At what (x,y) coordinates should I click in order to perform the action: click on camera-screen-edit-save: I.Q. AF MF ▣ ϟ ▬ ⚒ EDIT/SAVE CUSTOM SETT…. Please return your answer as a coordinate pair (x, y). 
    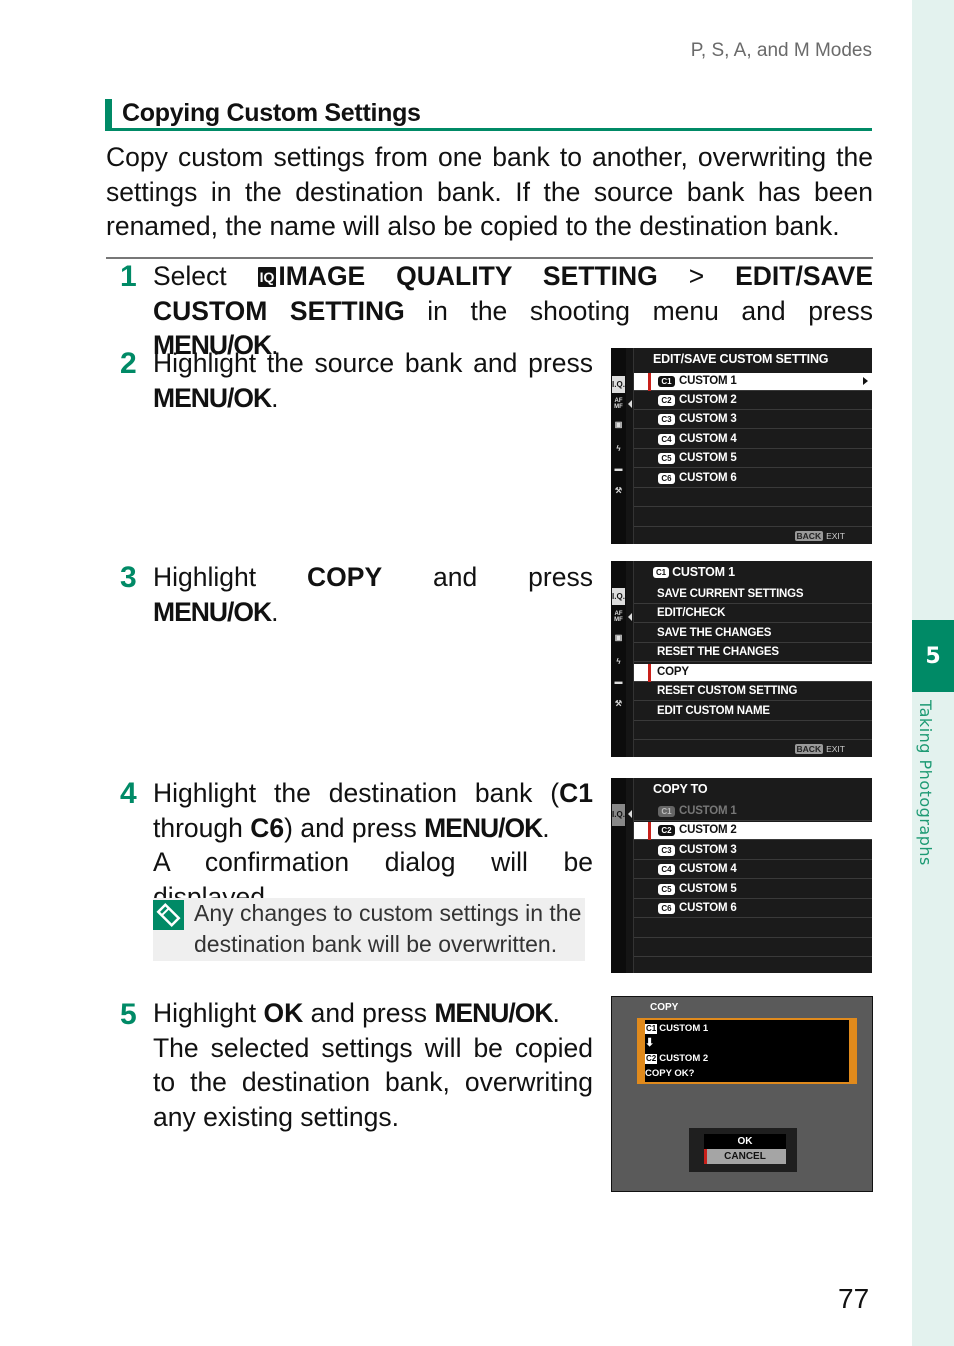
    Looking at the image, I should click on (741, 446).